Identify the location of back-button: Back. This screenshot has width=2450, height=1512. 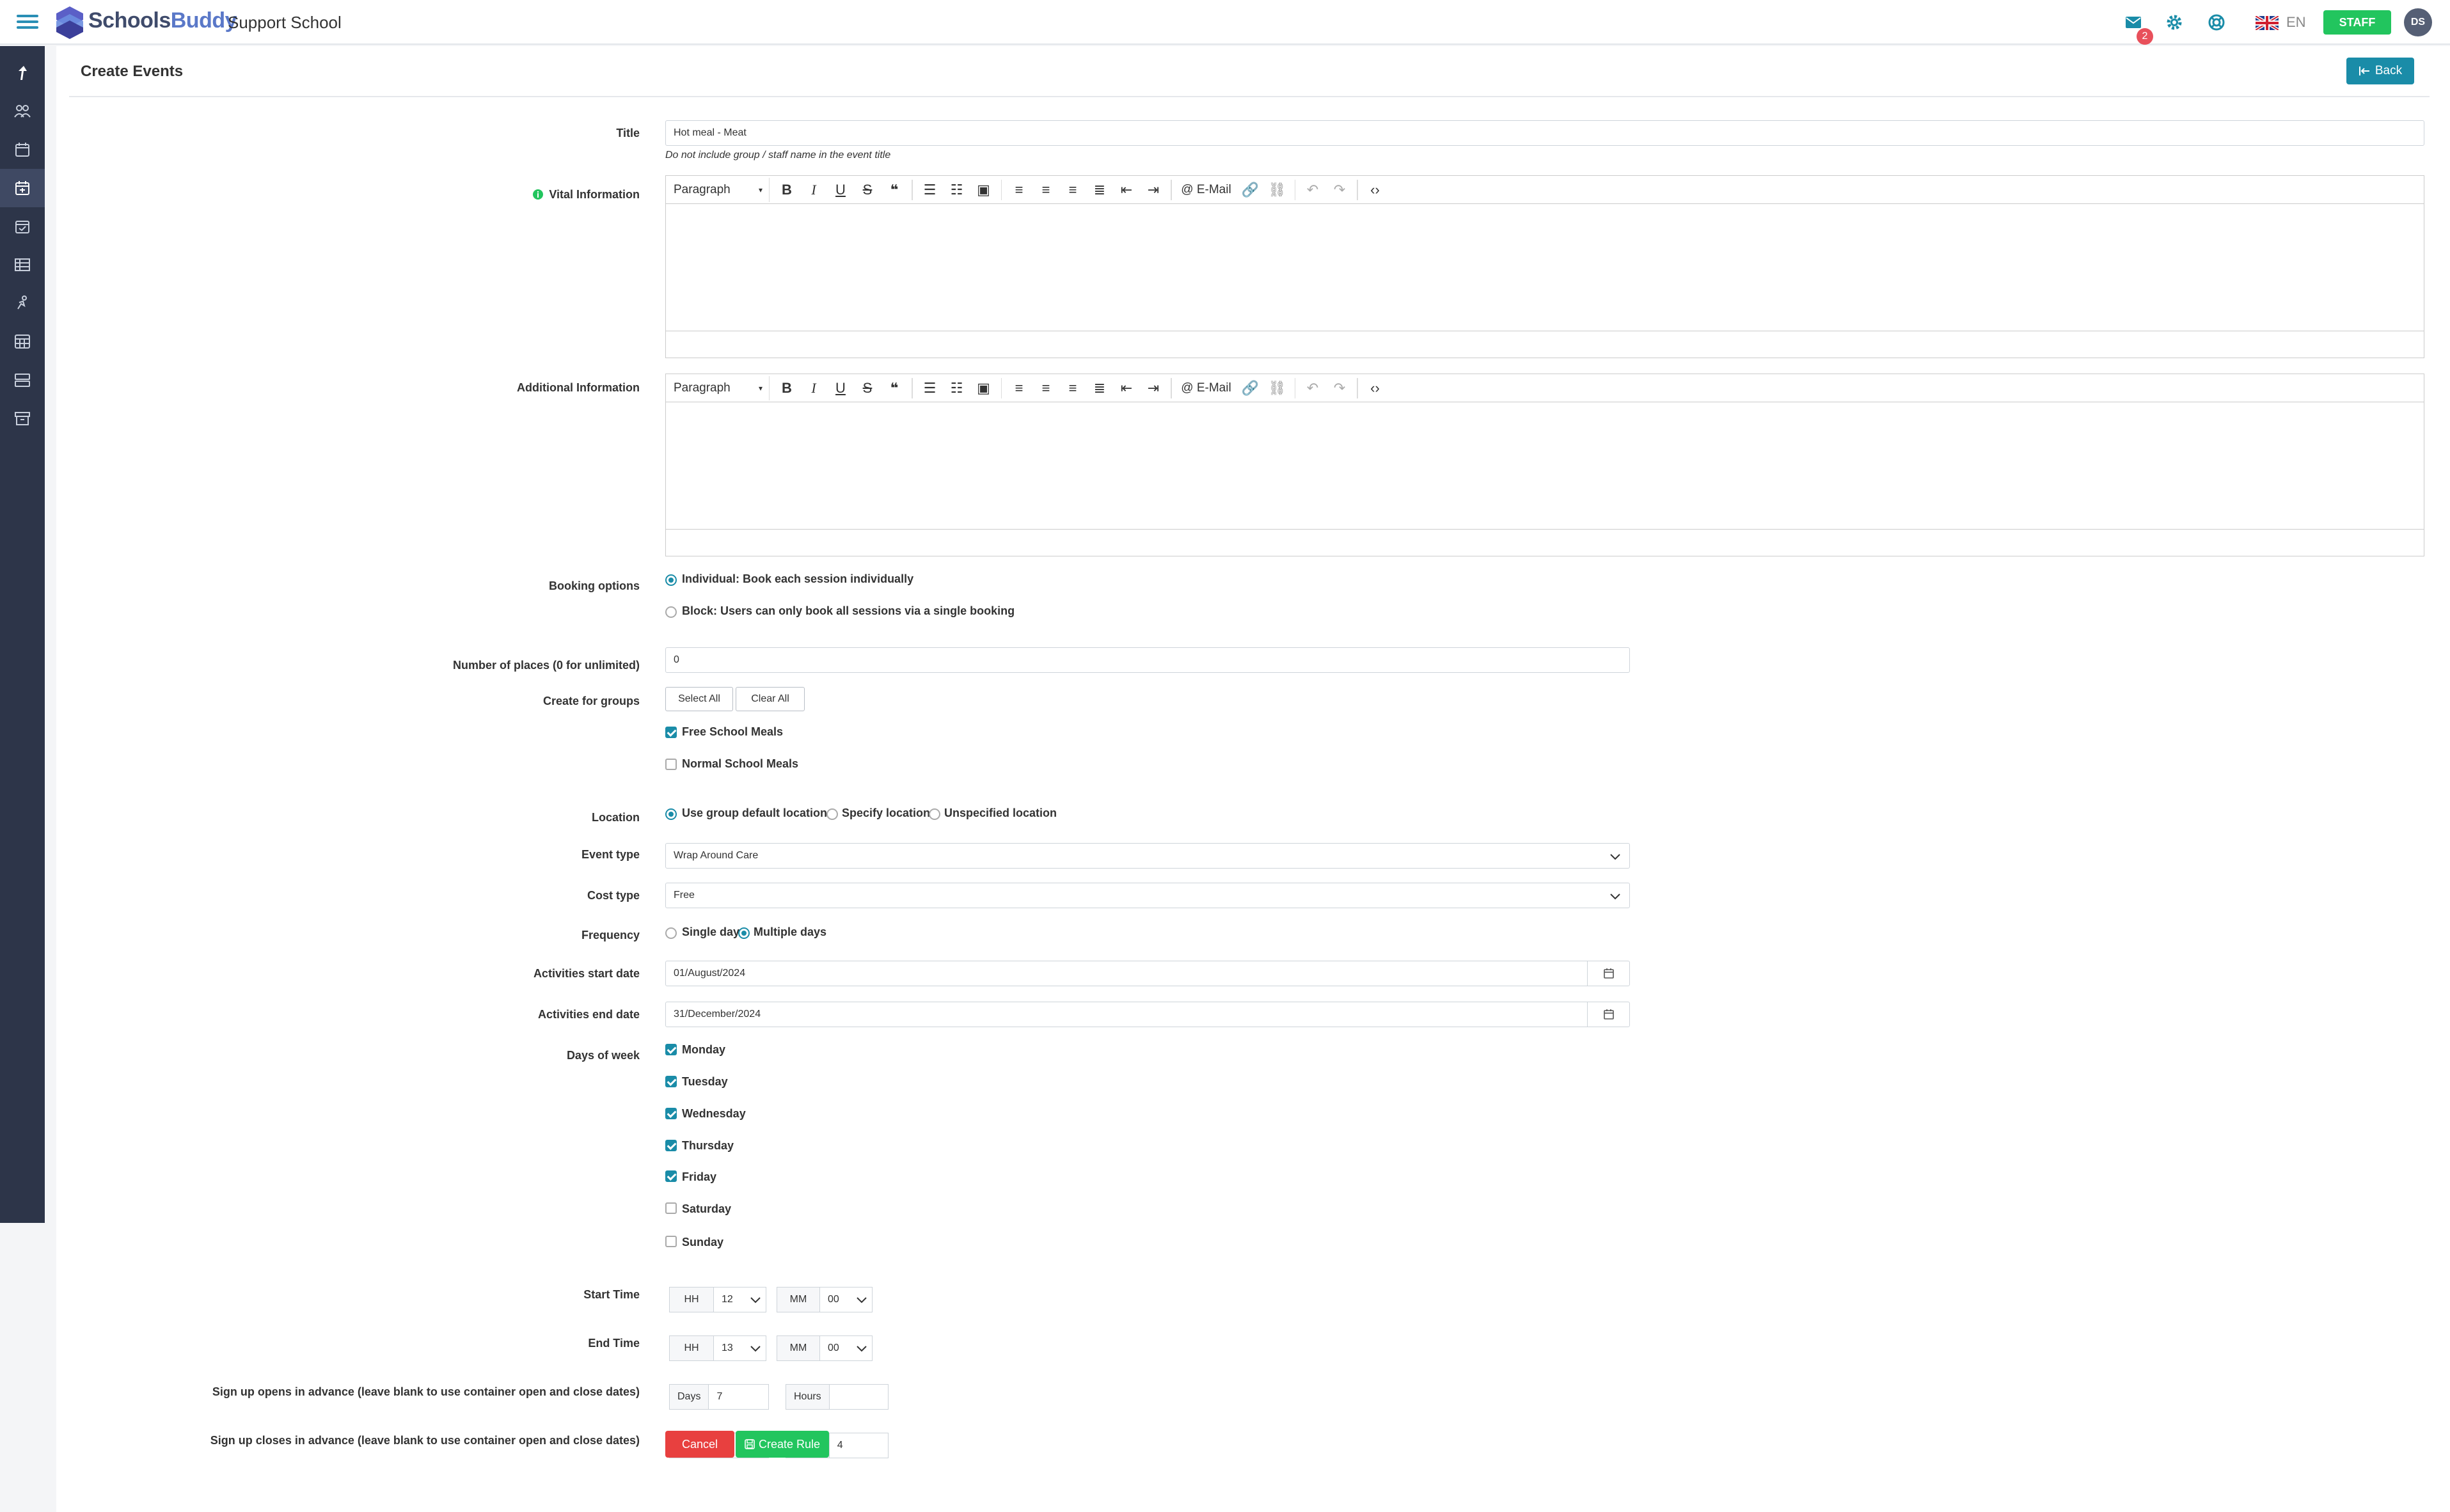
(2380, 71).